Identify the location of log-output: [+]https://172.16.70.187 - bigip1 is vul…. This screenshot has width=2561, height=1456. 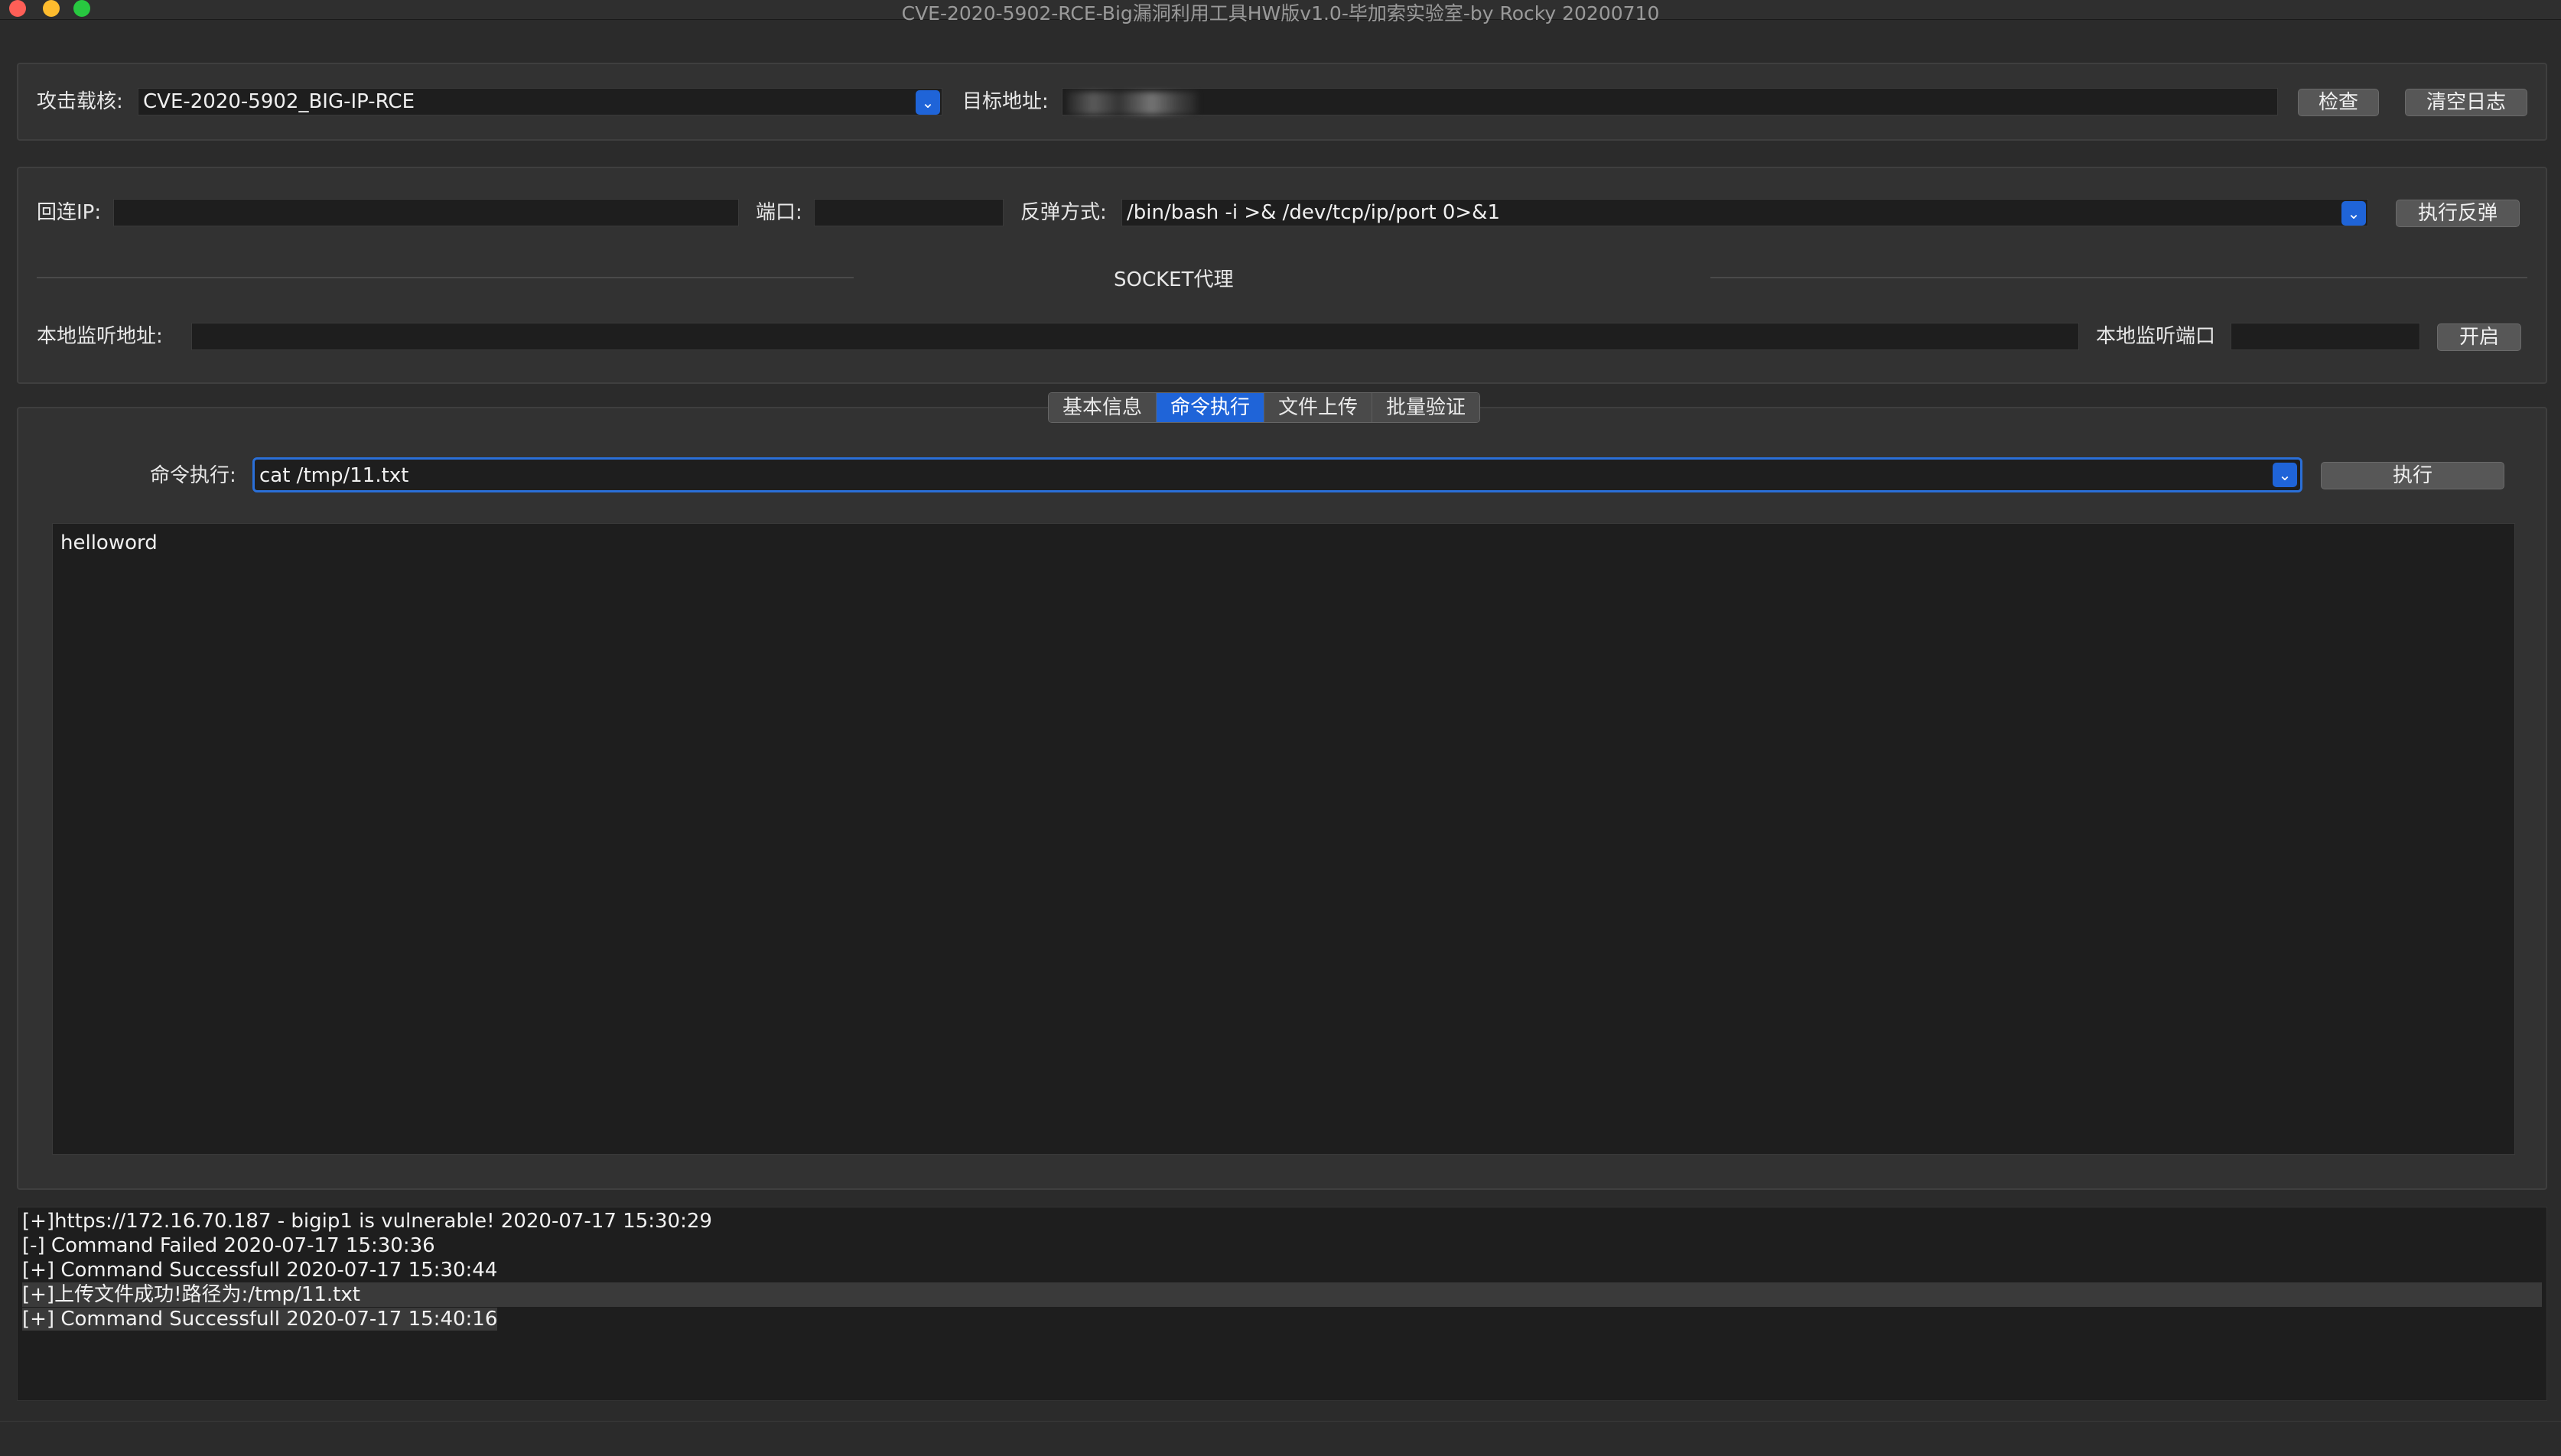
(1282, 1304).